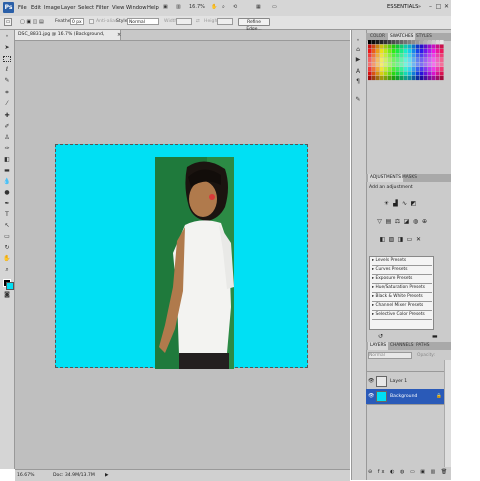 This screenshot has width=480, height=481. Describe the element at coordinates (7, 226) in the screenshot. I see `path-selection-tool-icon: ↖` at that location.